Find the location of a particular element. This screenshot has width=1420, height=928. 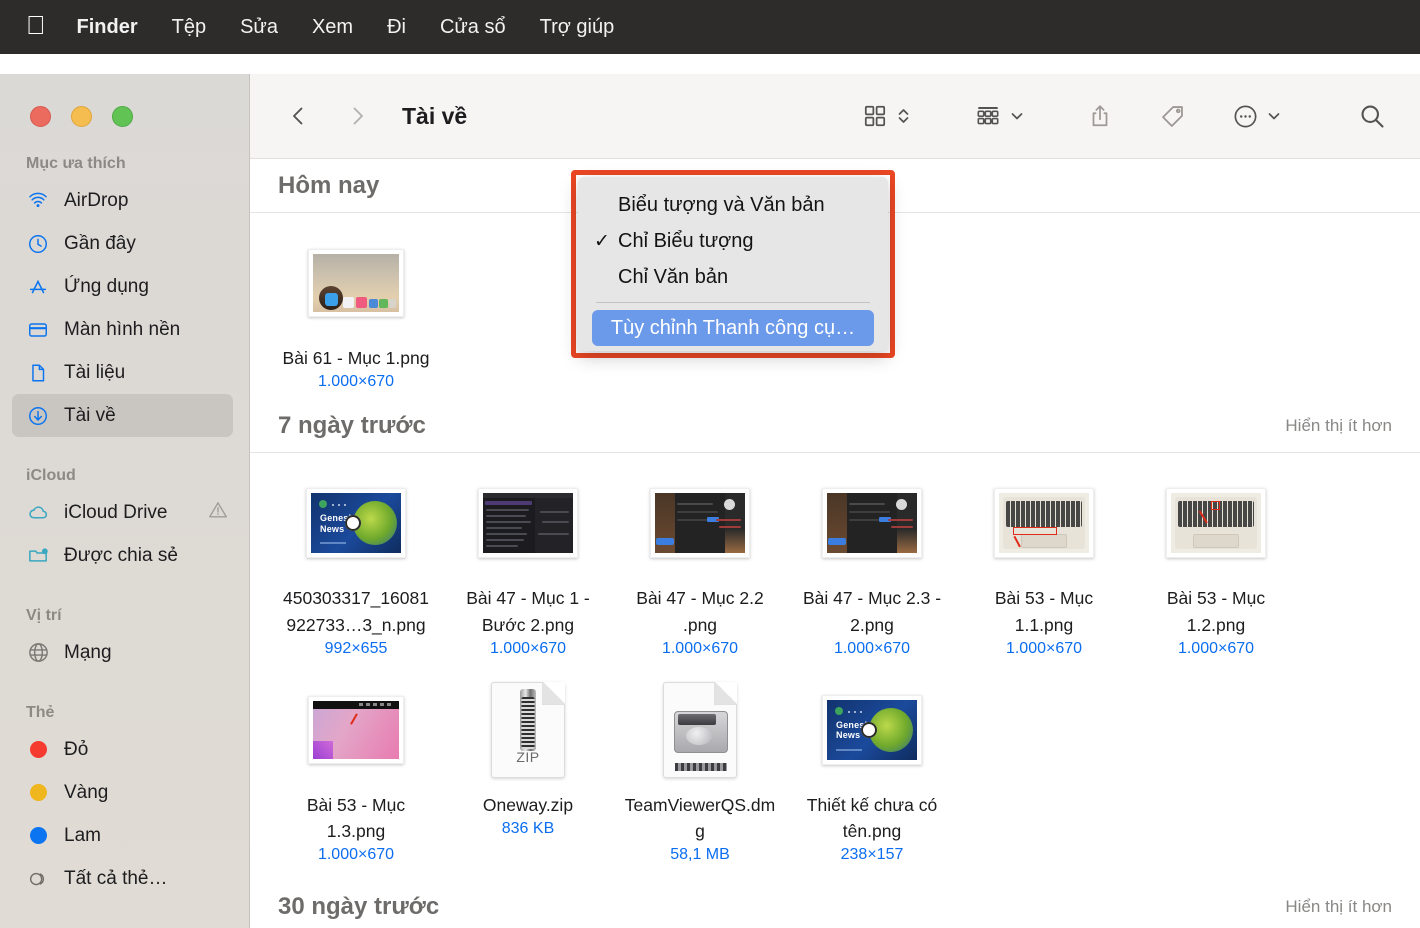

sidebar-item-tag-yellow: Vàng is located at coordinates (122, 792).